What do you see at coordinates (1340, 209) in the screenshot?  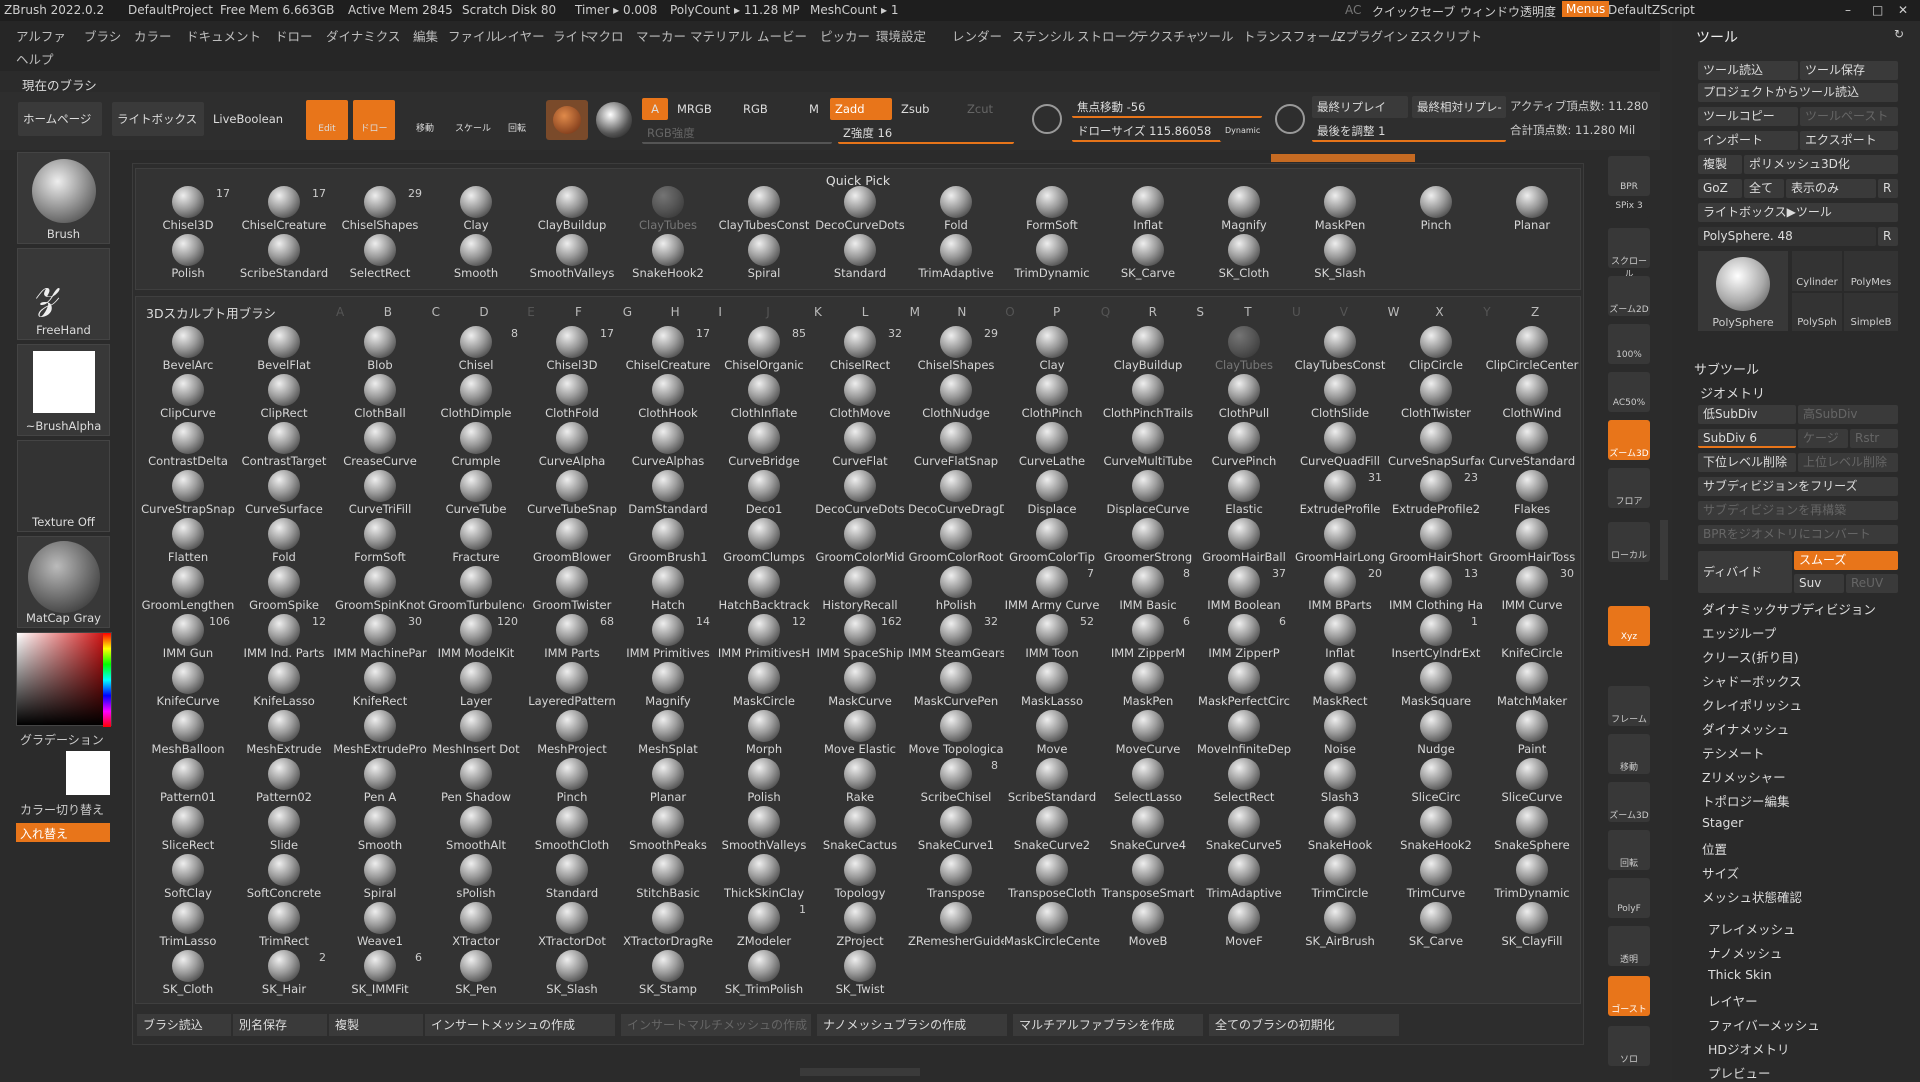 I see `brush-maskpen: MaskPen` at bounding box center [1340, 209].